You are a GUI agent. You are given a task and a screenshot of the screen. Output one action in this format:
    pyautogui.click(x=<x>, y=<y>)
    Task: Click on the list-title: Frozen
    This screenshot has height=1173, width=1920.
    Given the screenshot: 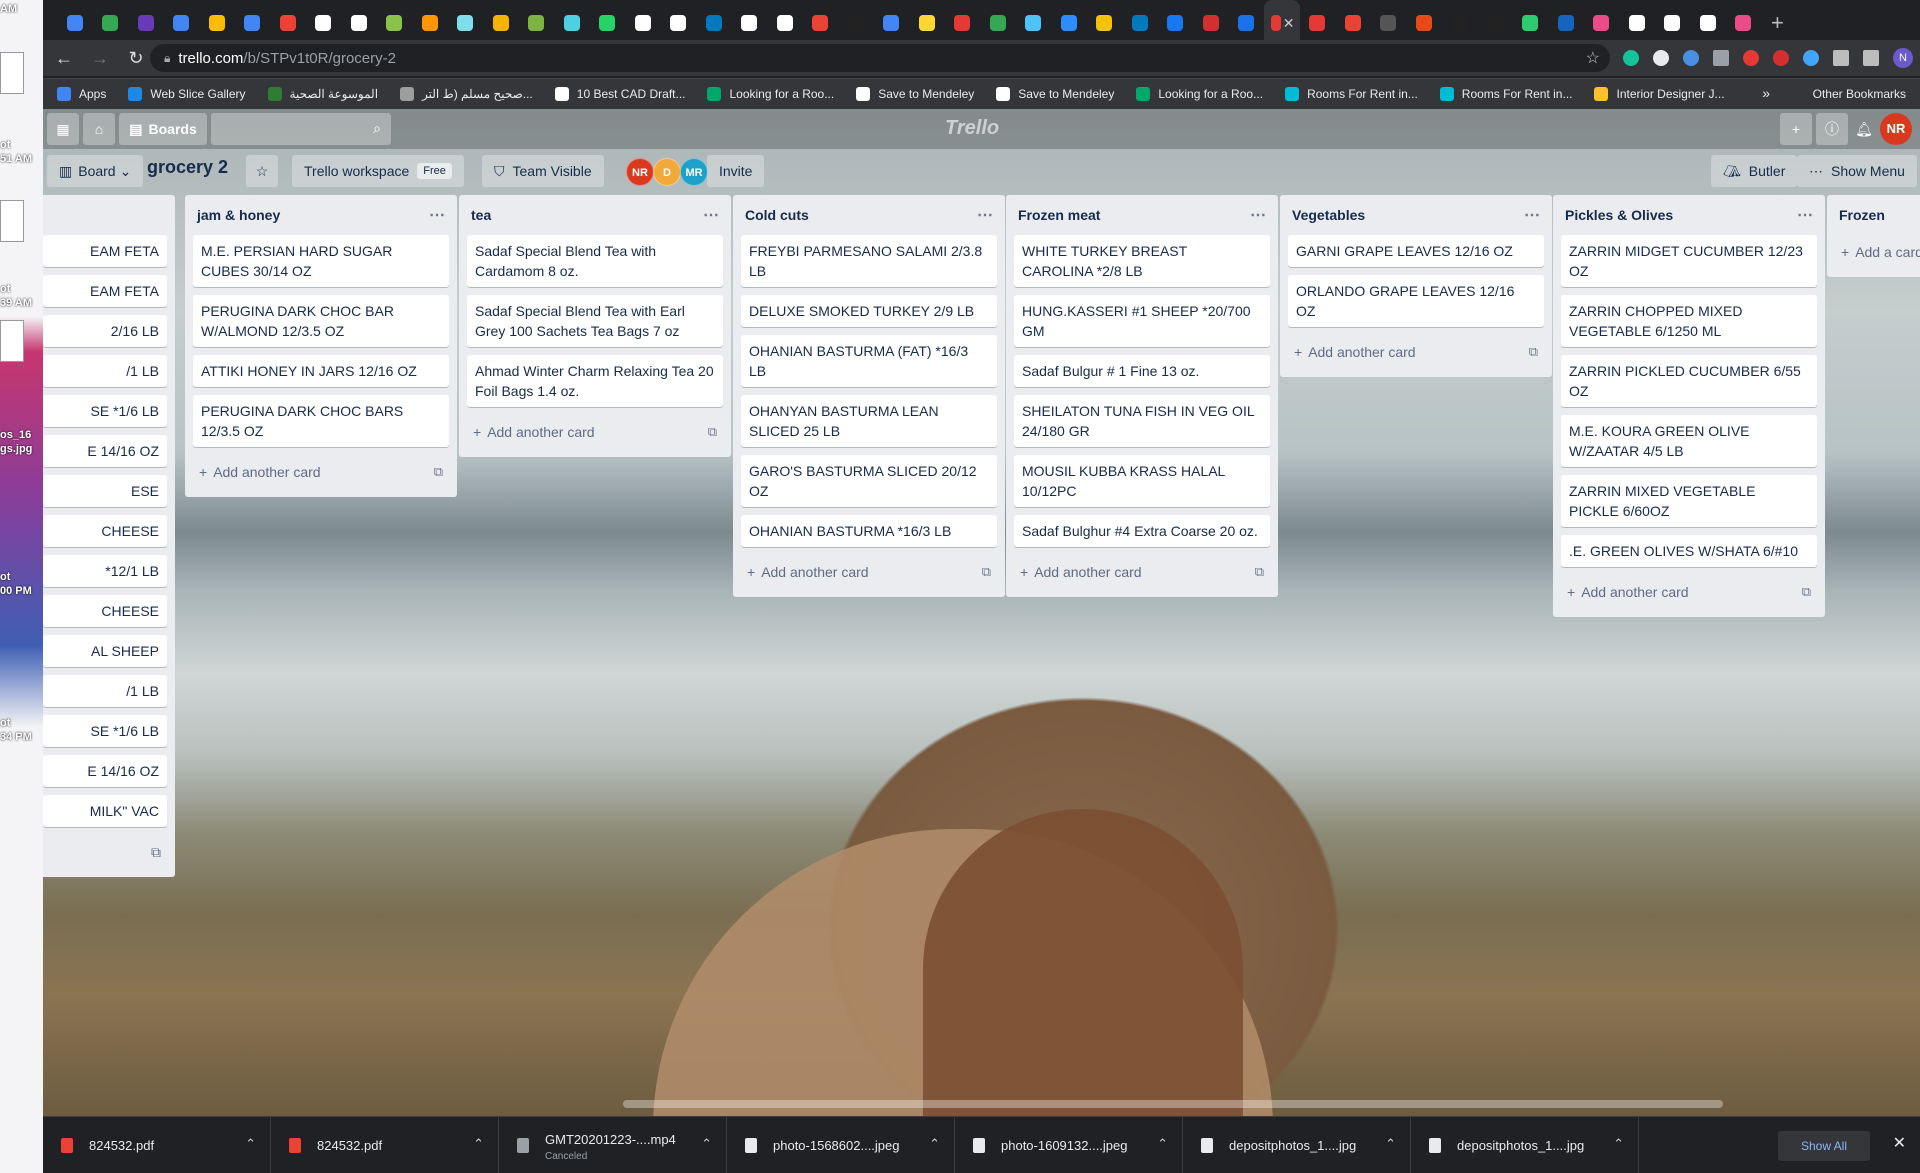 What is the action you would take?
    pyautogui.click(x=1862, y=215)
    